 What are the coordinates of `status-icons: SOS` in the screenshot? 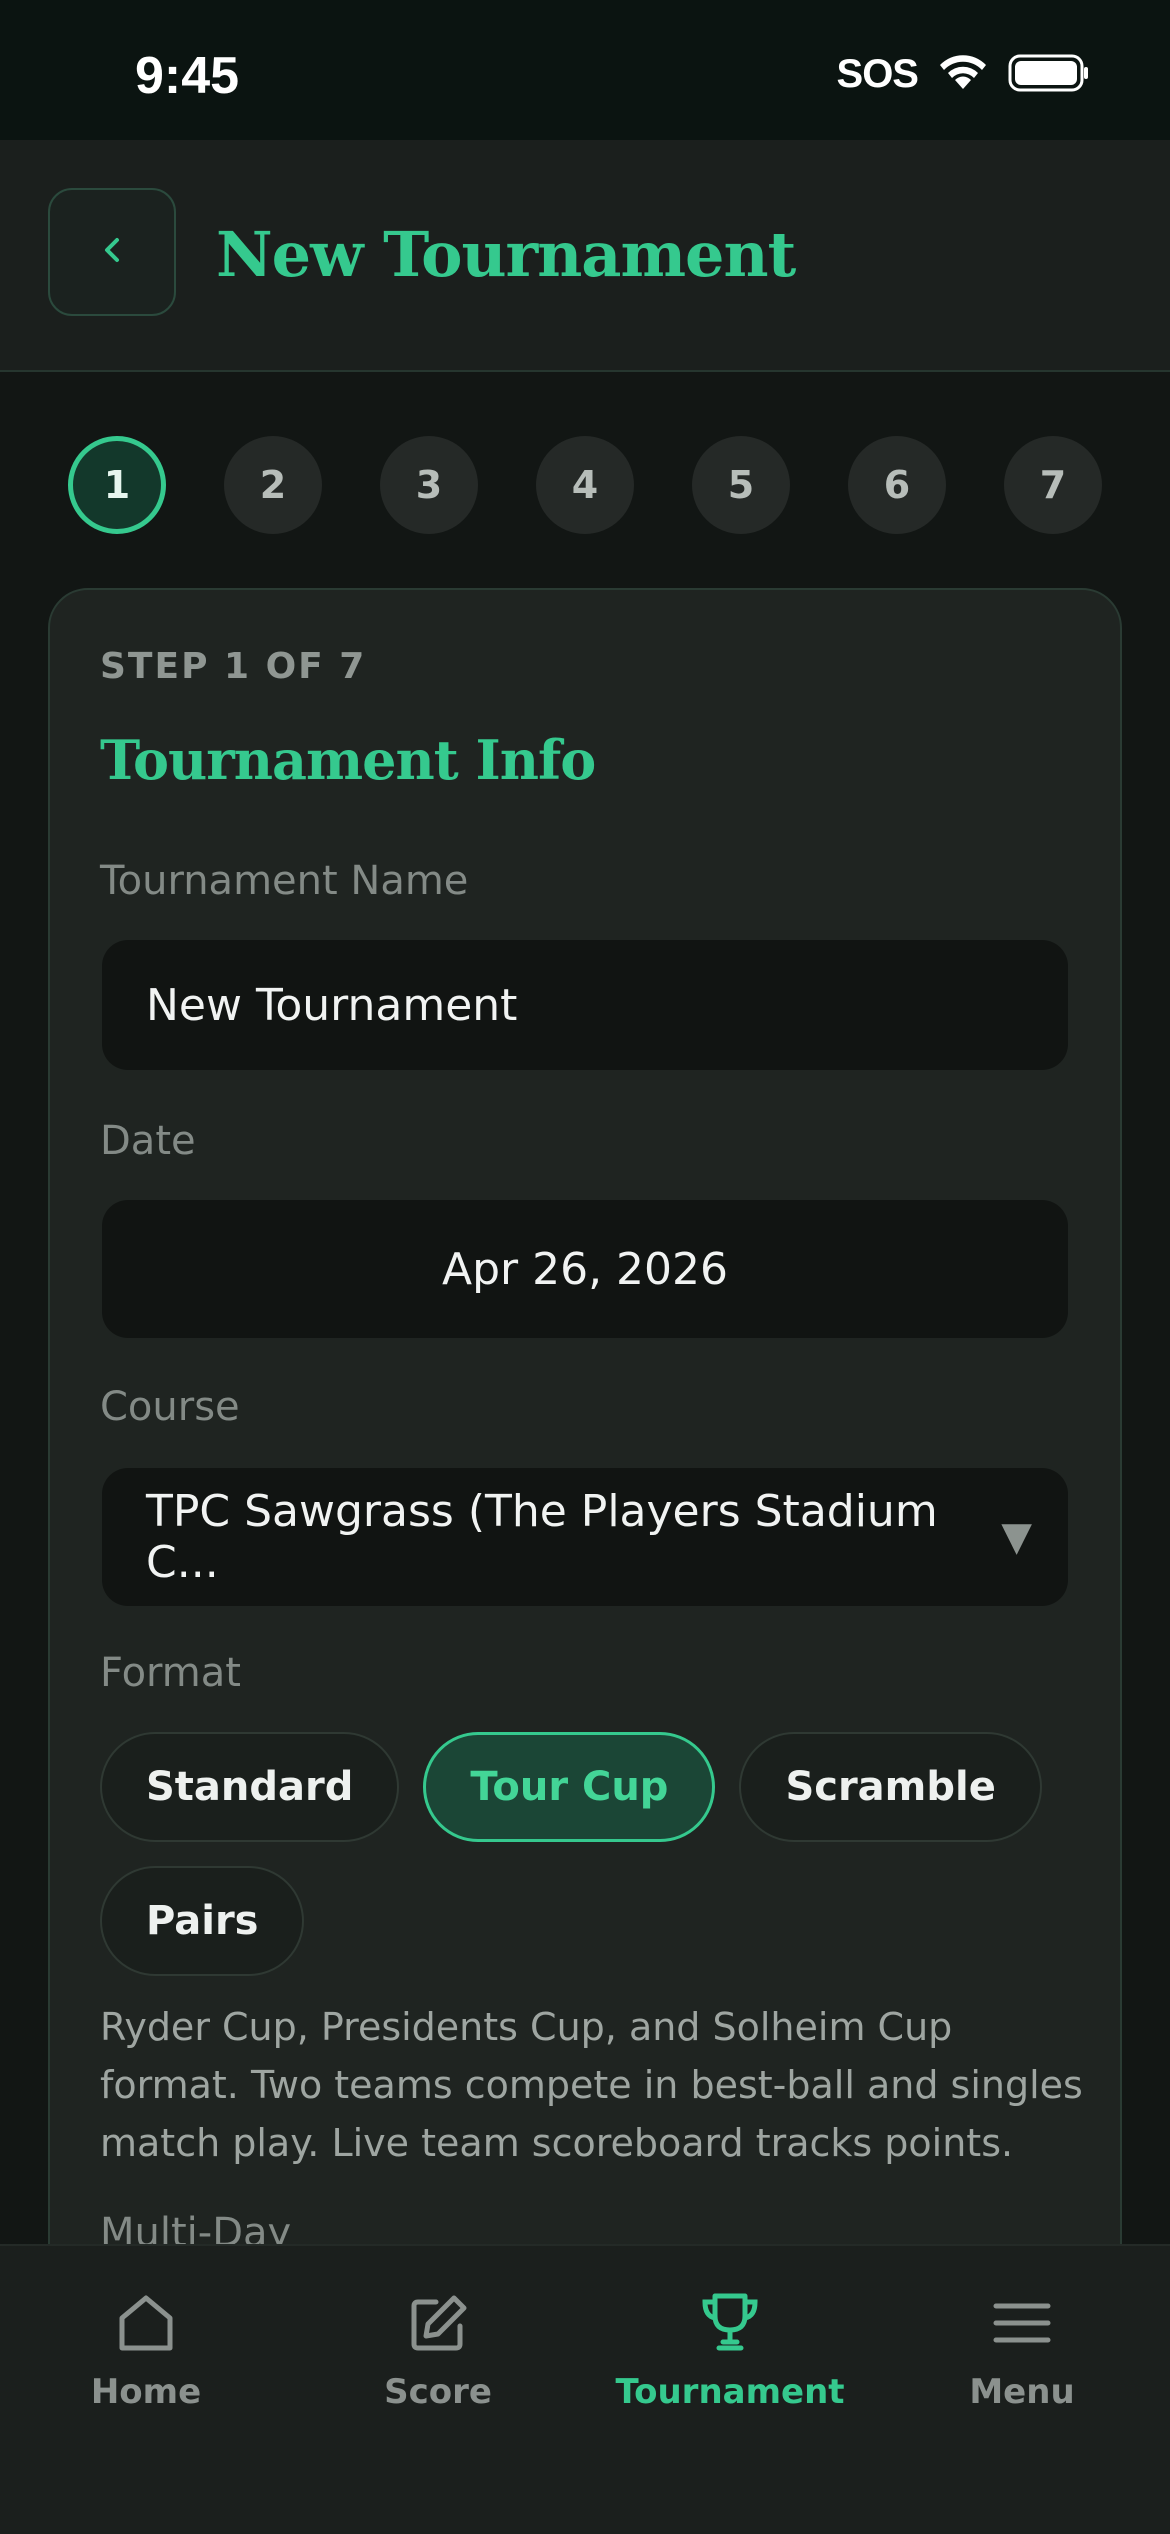 It's located at (963, 74).